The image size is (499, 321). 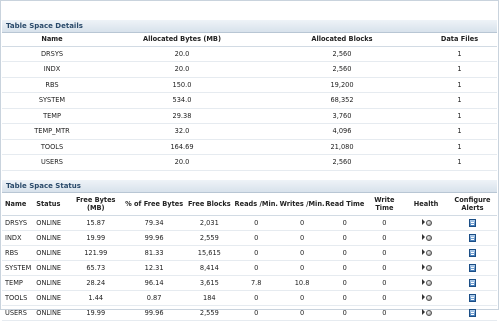 I want to click on col-header-allocated-blocks: Allocated Blocks, so click(x=342, y=40).